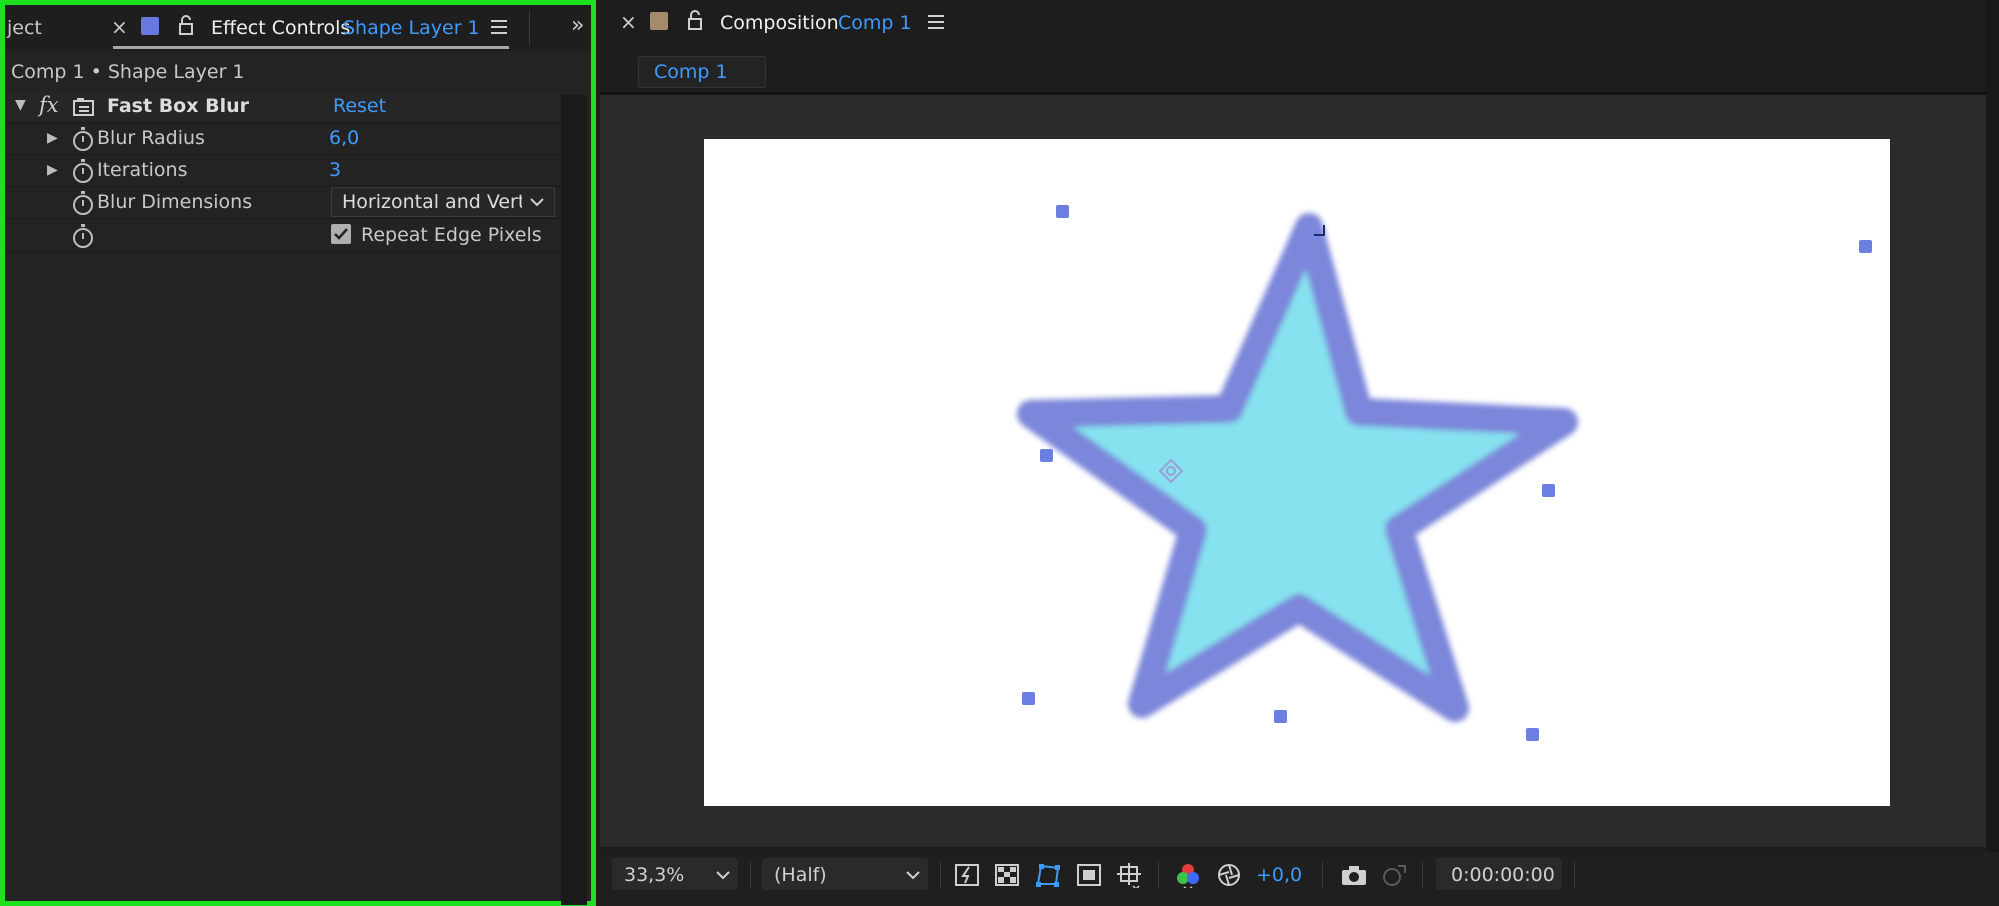  What do you see at coordinates (178, 106) in the screenshot?
I see `effect-name: Fast Box Blur` at bounding box center [178, 106].